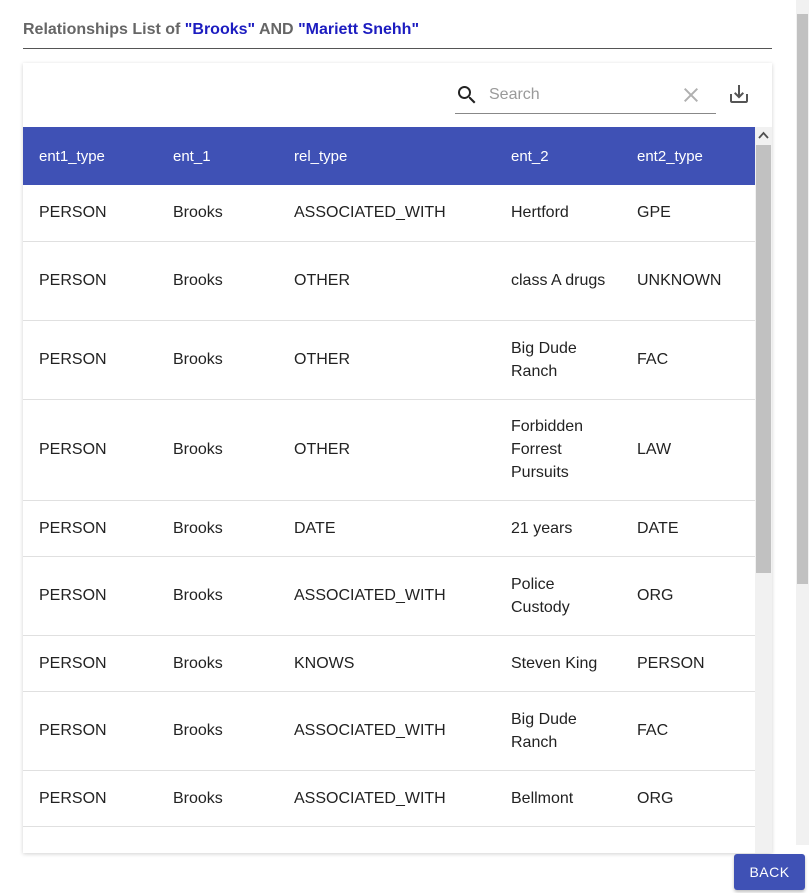 This screenshot has height=893, width=809. I want to click on search-box, so click(585, 95).